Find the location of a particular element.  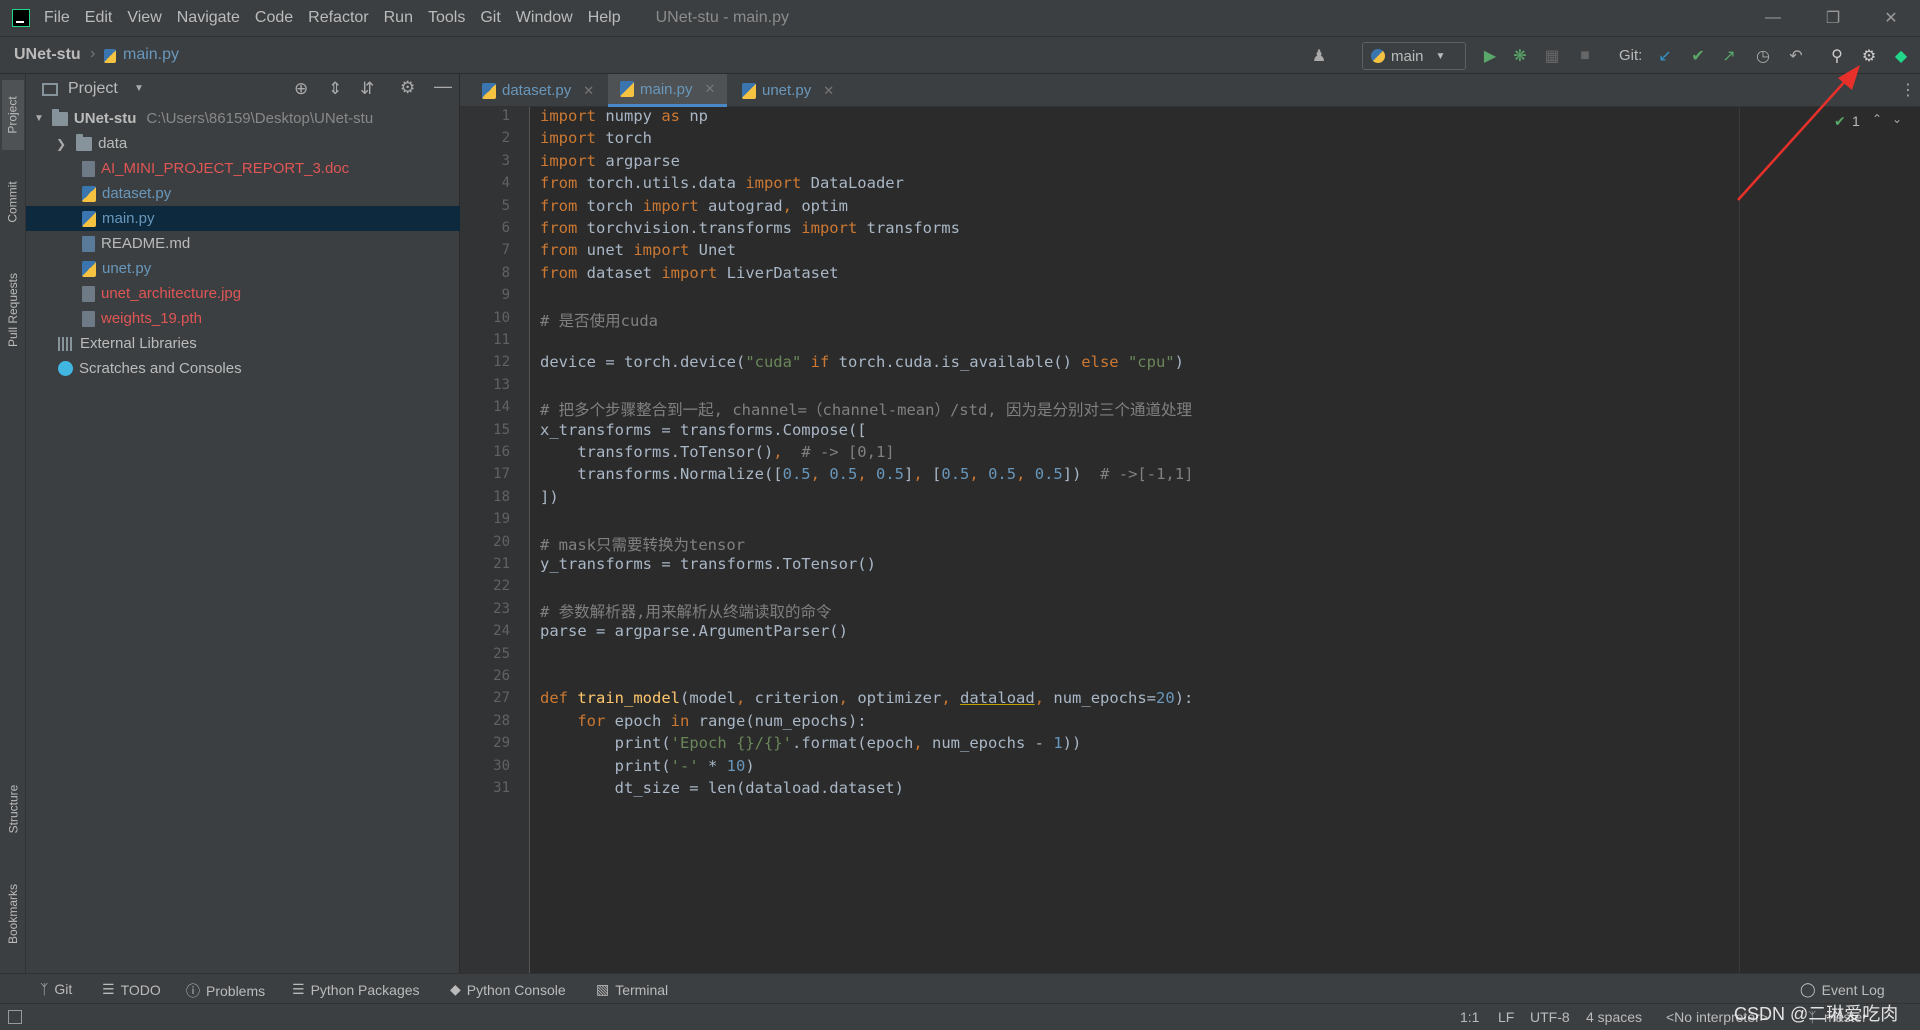

run-config-select: main ▼ is located at coordinates (1414, 56).